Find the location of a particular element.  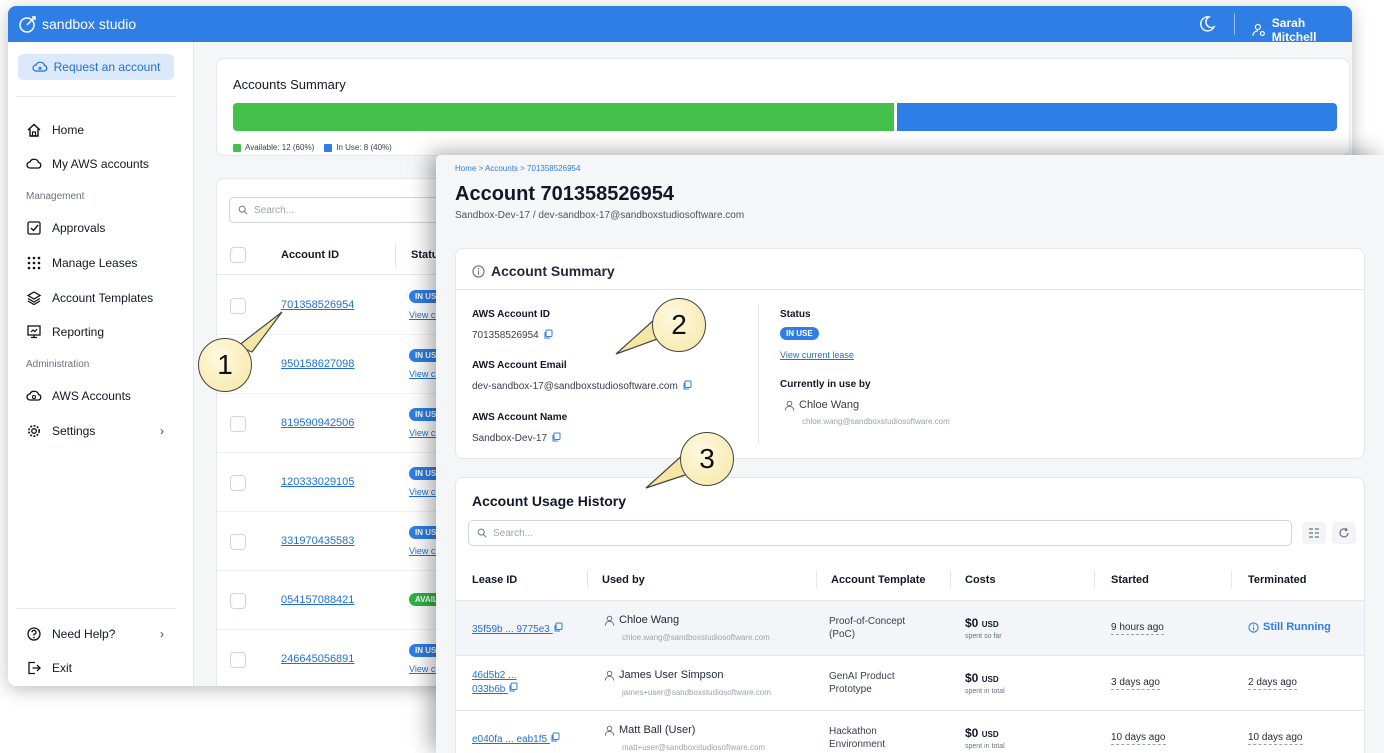

refresh-button is located at coordinates (1344, 533).